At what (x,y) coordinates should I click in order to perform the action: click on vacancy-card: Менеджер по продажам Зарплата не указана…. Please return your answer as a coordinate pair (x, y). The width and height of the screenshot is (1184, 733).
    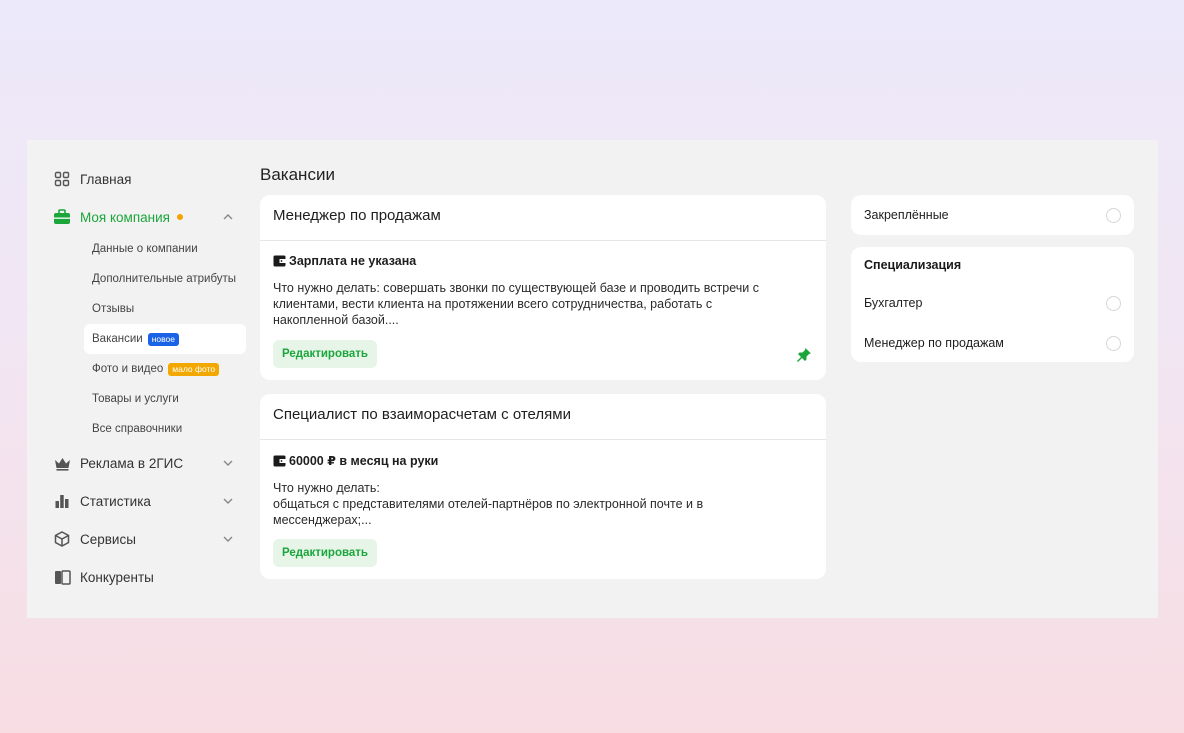
    Looking at the image, I should click on (543, 287).